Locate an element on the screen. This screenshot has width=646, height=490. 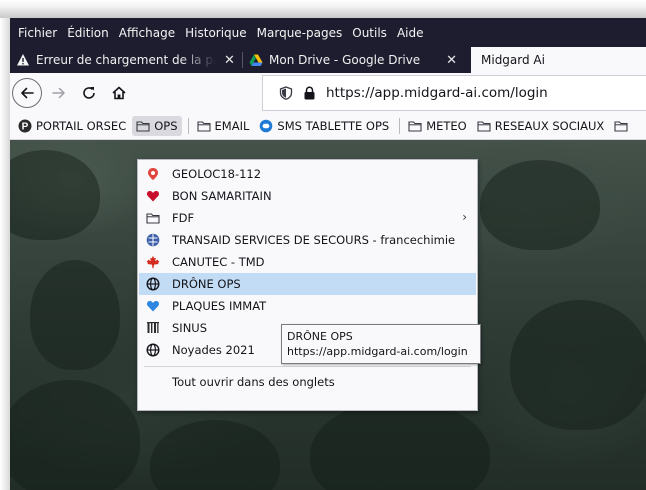
sinus-icon is located at coordinates (153, 327).